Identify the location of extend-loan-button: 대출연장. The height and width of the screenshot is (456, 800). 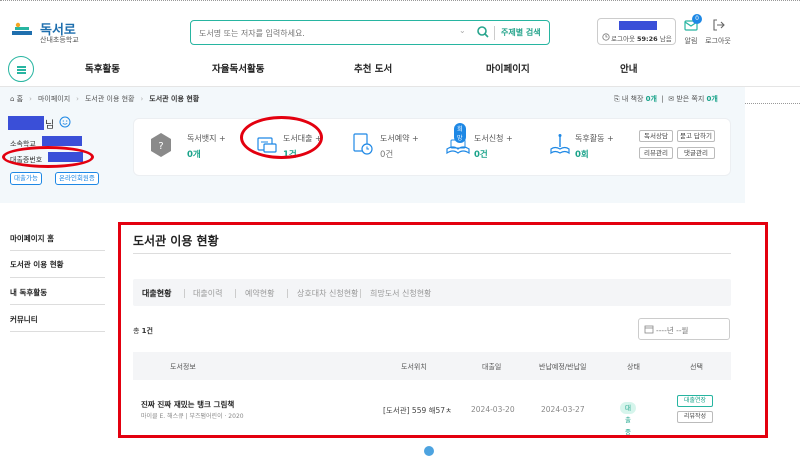
(695, 401).